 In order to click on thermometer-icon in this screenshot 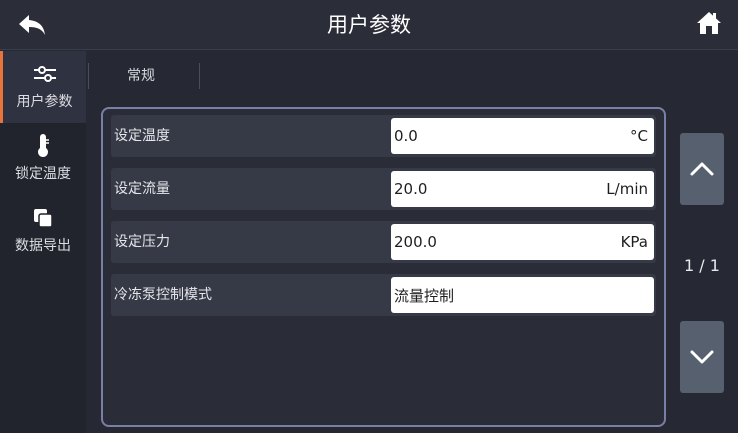, I will do `click(43, 145)`.